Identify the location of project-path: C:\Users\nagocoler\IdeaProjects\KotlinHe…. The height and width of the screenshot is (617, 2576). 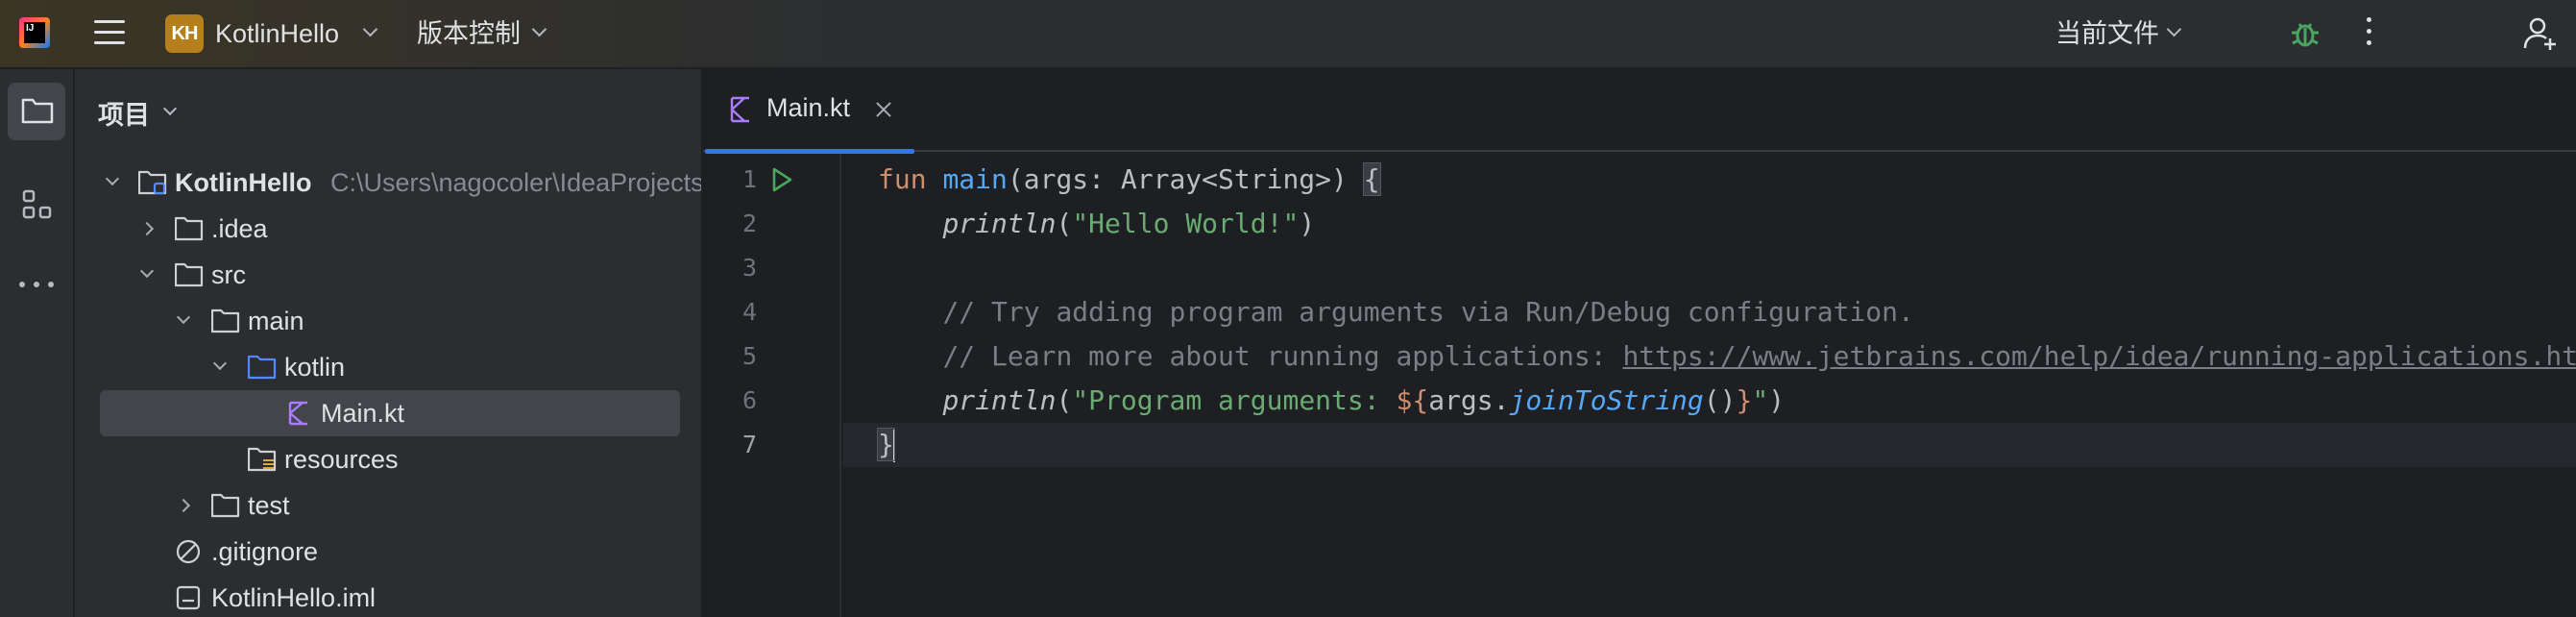
(517, 182).